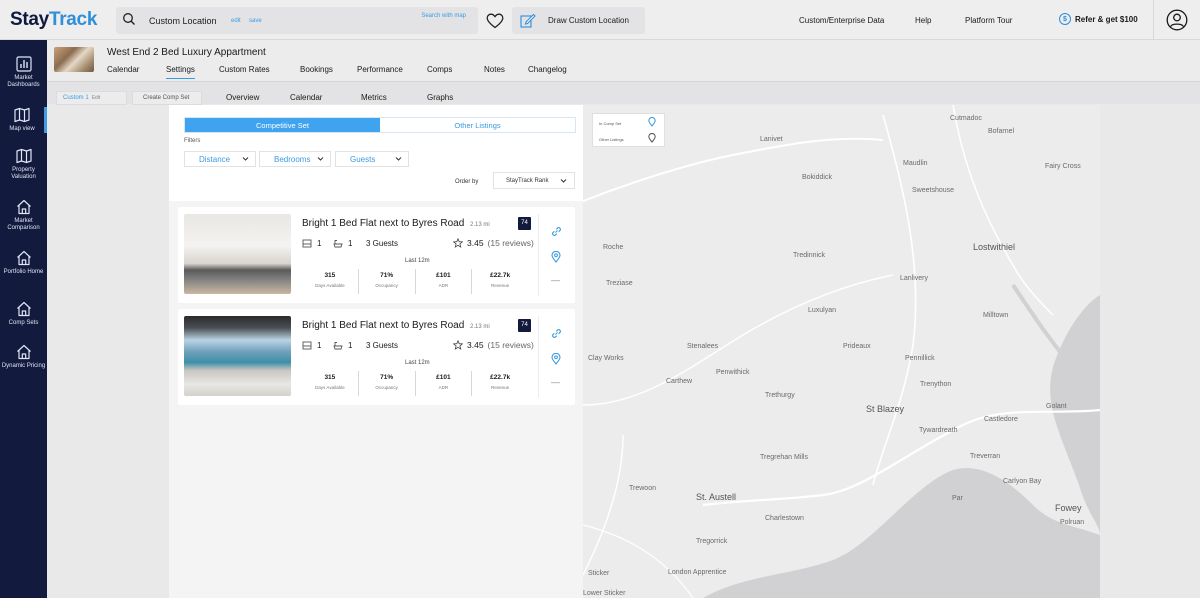 This screenshot has width=1200, height=598. What do you see at coordinates (817, 177) in the screenshot?
I see `map-place: Bokiddick` at bounding box center [817, 177].